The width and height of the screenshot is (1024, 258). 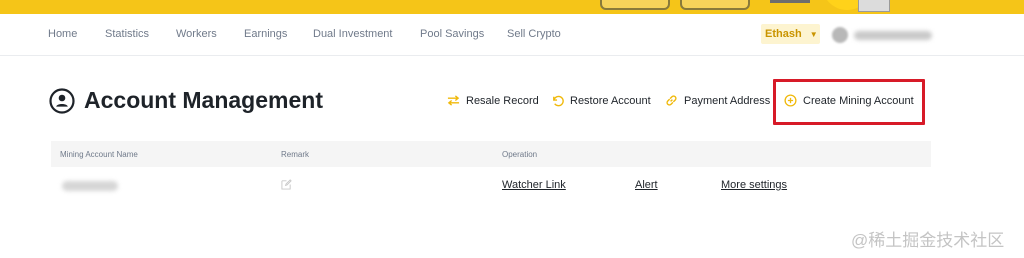 I want to click on nav-item-earnings: Earnings, so click(x=265, y=34).